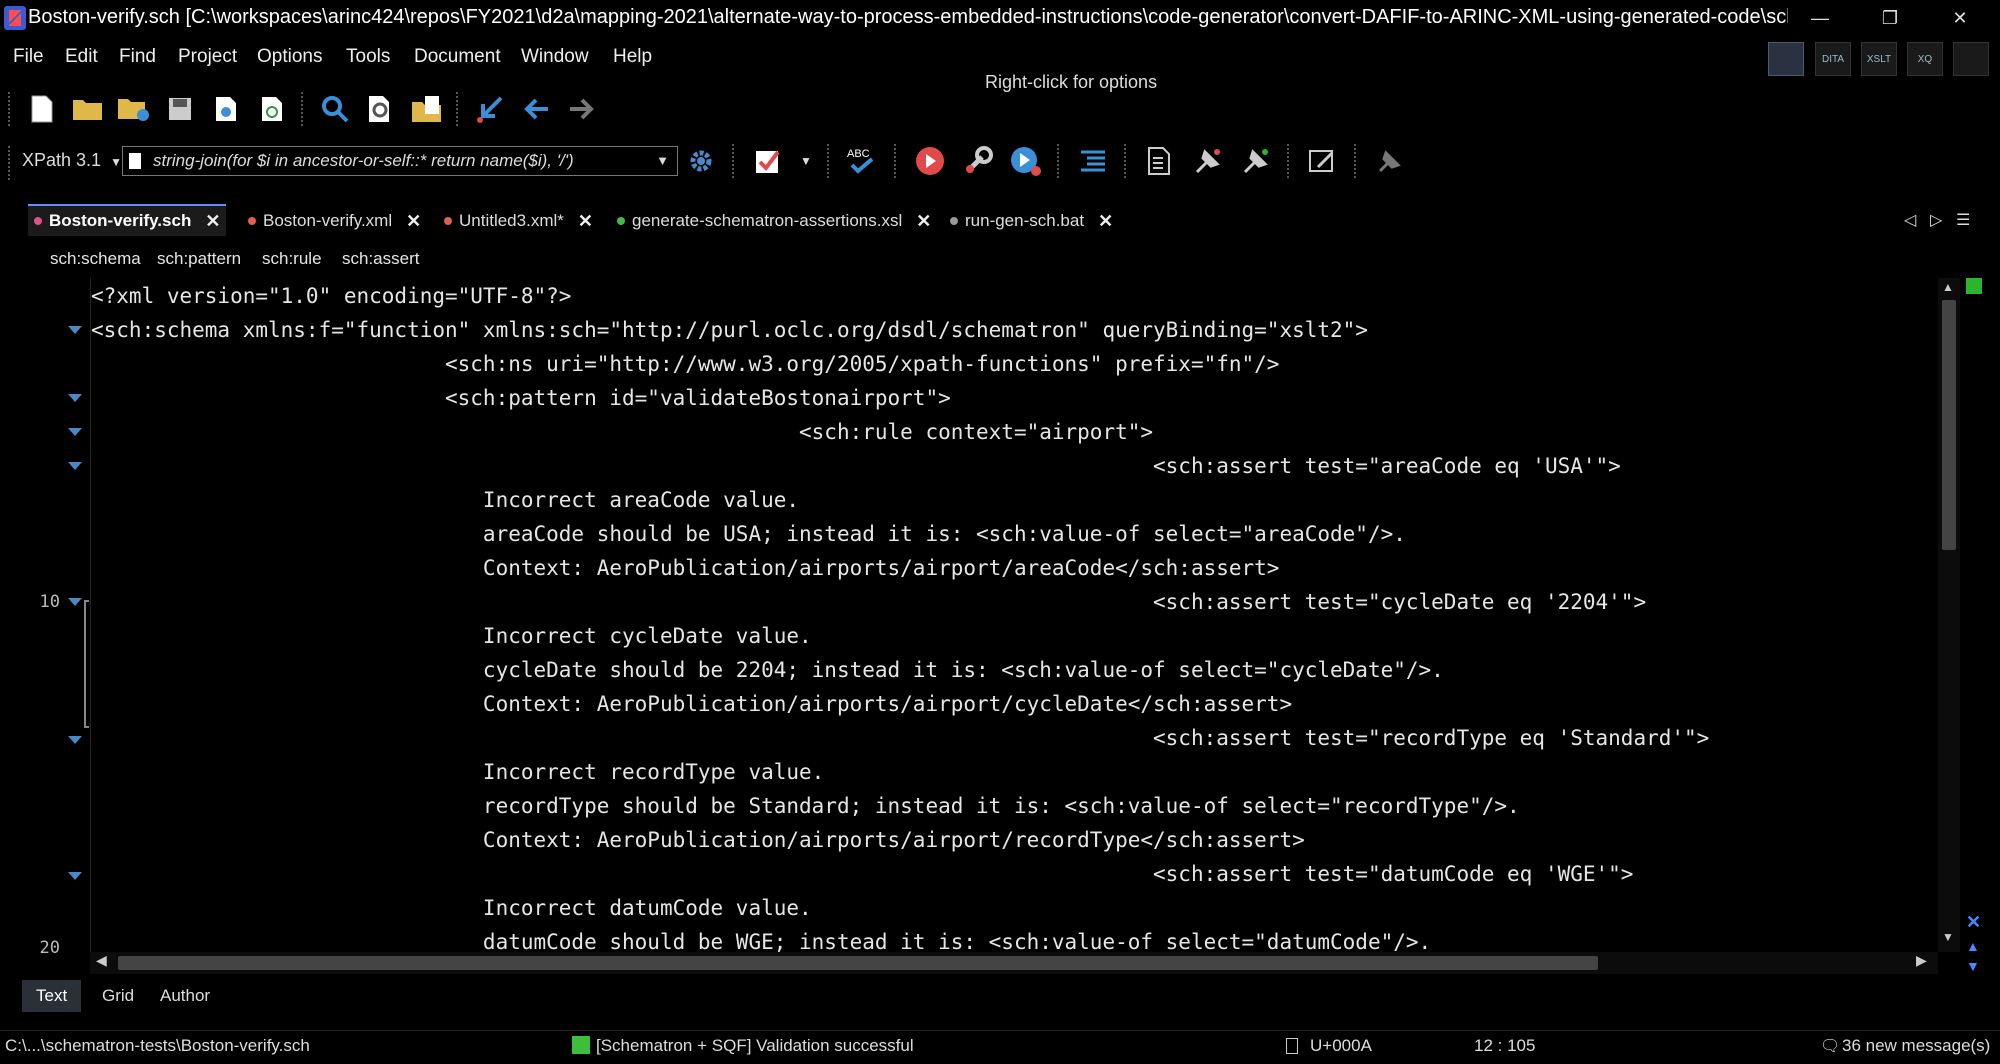 The image size is (2000, 1064). I want to click on breadcrumb-item: sch:schema, so click(95, 259).